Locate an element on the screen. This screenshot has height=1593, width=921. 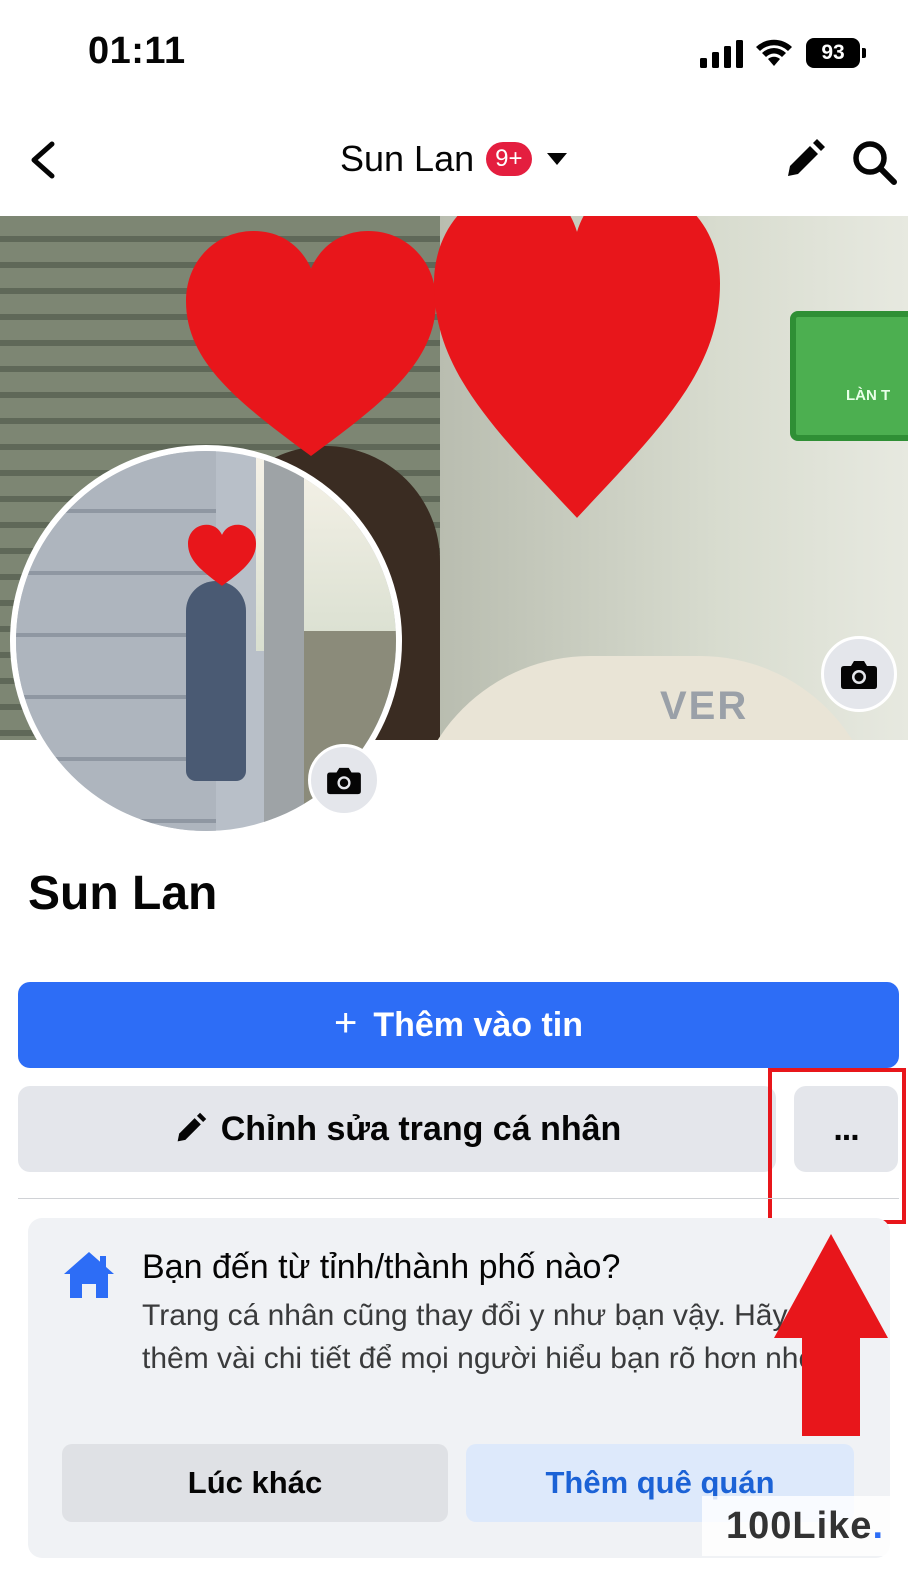
cover-camera-button is located at coordinates (859, 674).